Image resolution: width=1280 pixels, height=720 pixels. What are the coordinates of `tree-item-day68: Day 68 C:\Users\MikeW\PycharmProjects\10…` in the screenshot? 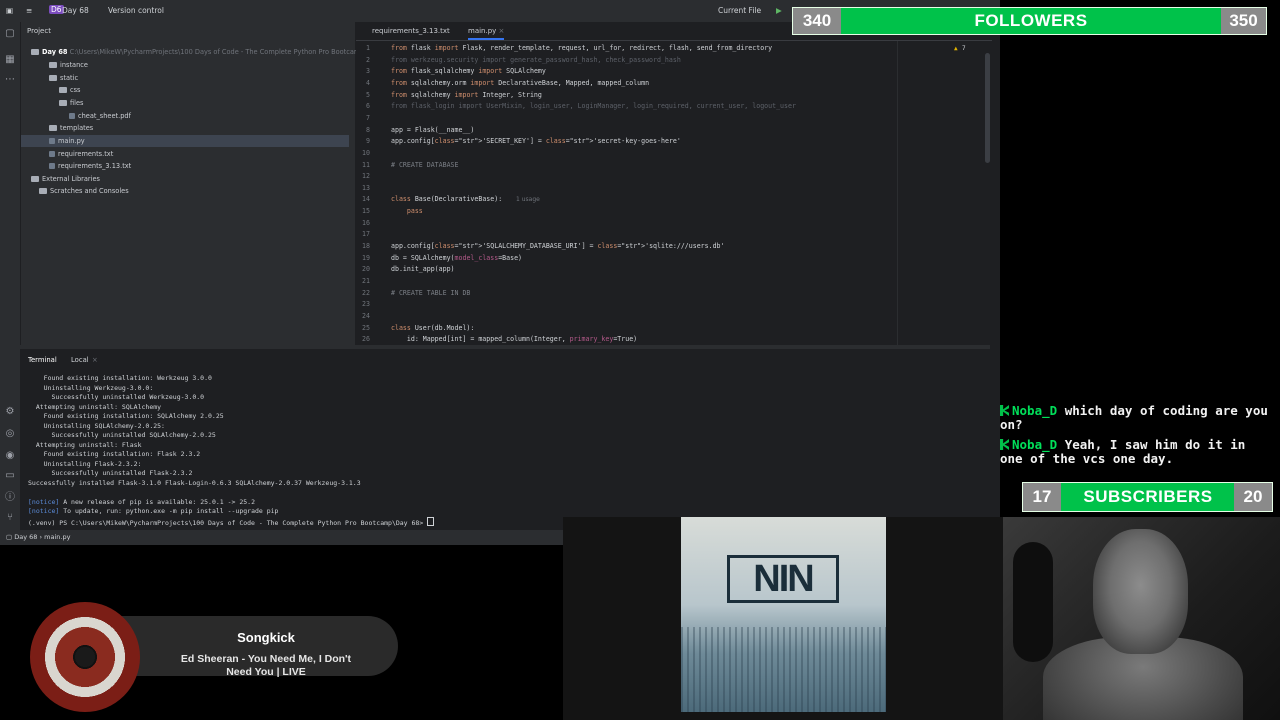 It's located at (210, 52).